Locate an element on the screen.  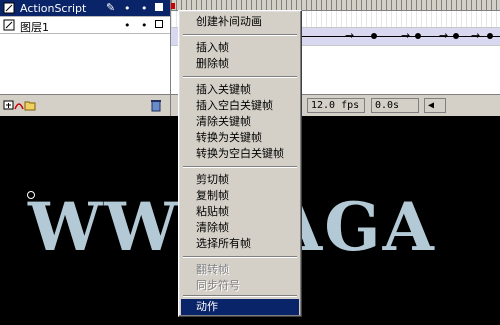
playhead-marker is located at coordinates (173, 6).